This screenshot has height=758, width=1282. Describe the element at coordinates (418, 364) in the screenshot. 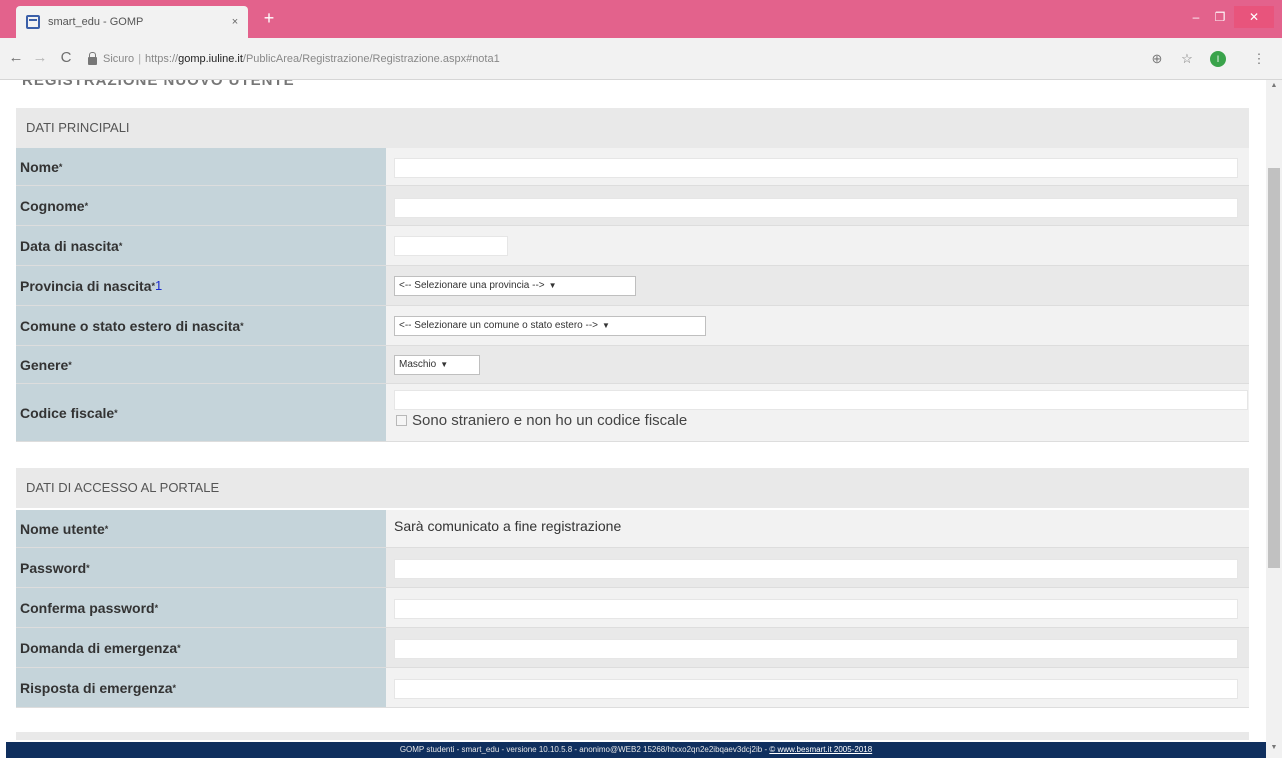

I see `select-value: Maschio` at that location.